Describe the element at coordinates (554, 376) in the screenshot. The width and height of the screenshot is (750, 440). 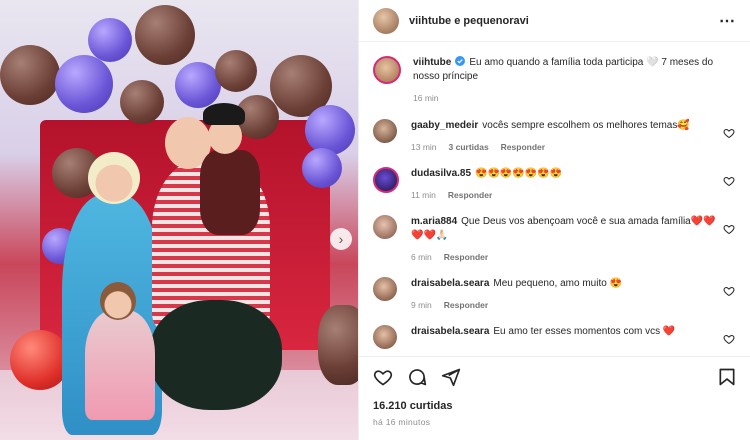
I see `post-actions` at that location.